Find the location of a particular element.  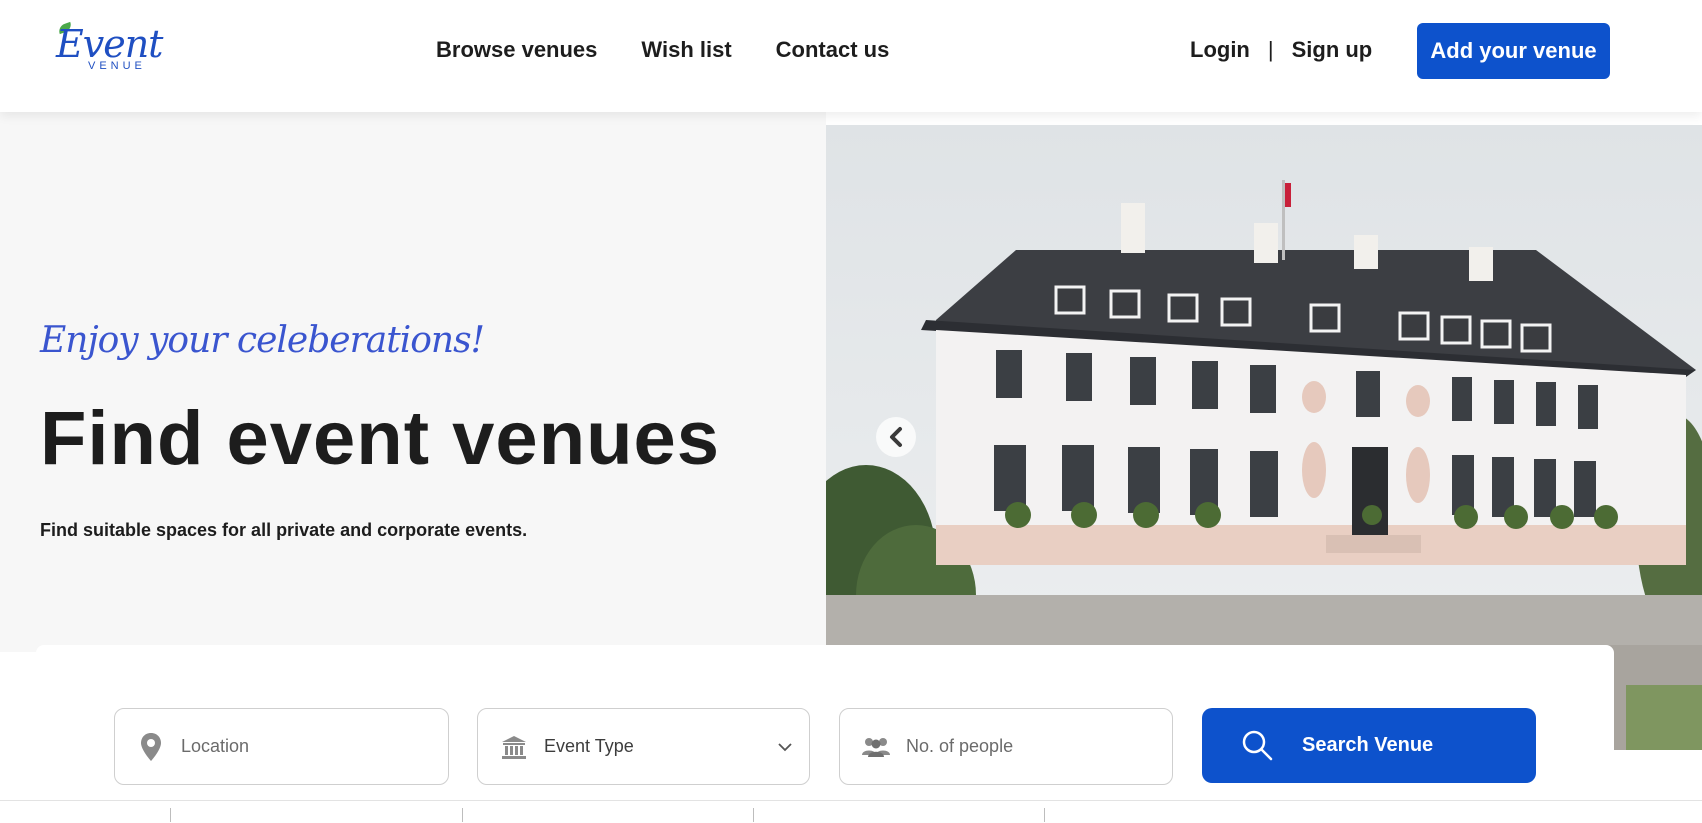

people-icon is located at coordinates (876, 747).